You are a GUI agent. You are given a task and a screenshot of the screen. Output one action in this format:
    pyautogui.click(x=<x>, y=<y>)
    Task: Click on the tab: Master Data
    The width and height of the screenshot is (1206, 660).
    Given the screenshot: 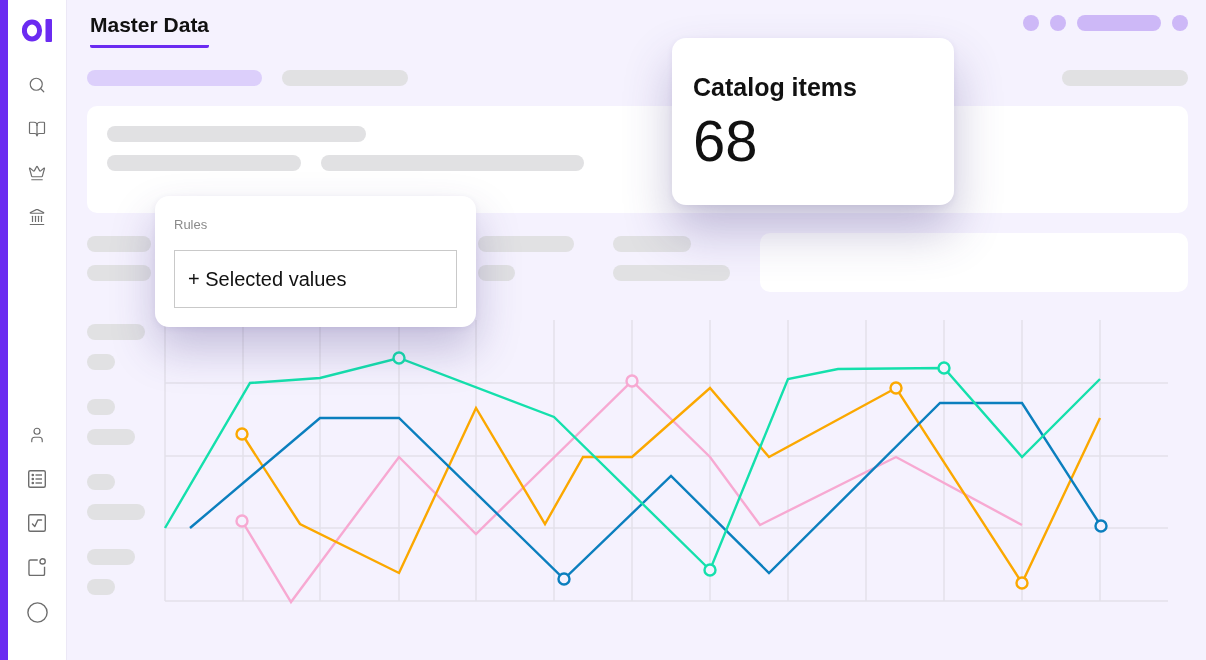 What is the action you would take?
    pyautogui.click(x=150, y=24)
    